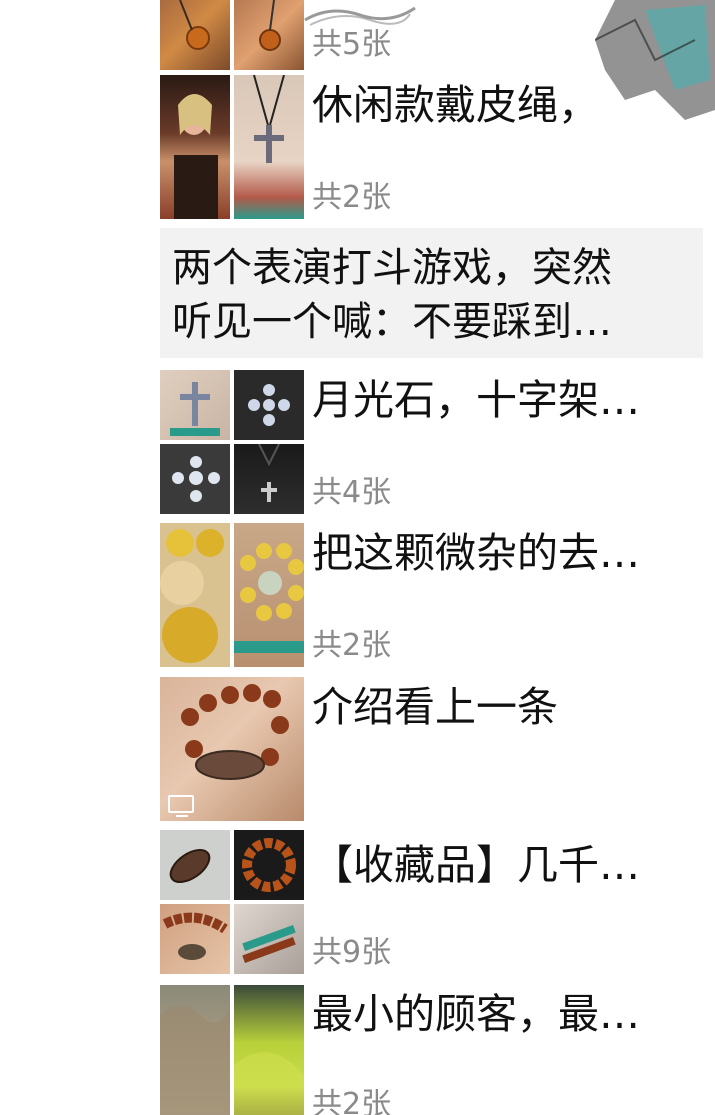 The width and height of the screenshot is (715, 1115). I want to click on moment-post: 把这颗微杂的去… 共2张, so click(357, 595).